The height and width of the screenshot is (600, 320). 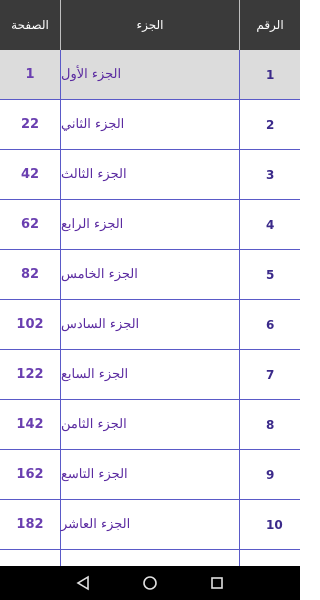 I want to click on table-row: 102 الجزء السادس 6, so click(x=150, y=325).